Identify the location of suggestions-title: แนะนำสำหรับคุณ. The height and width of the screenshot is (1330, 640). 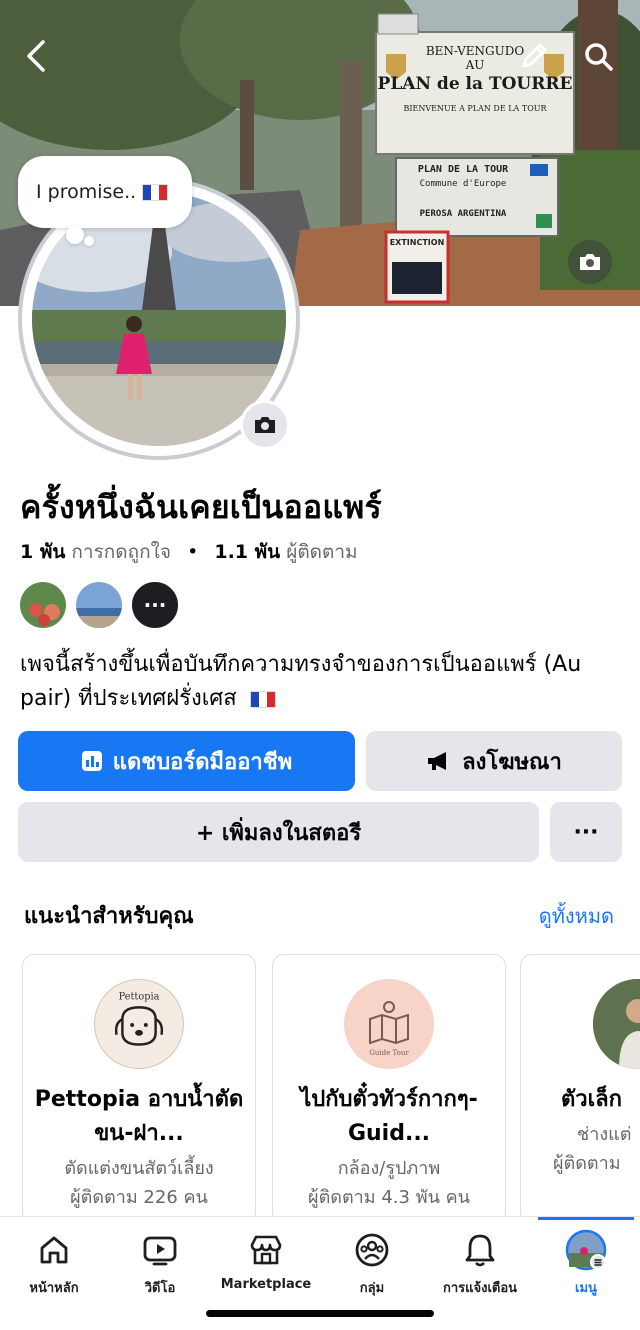
(109, 916).